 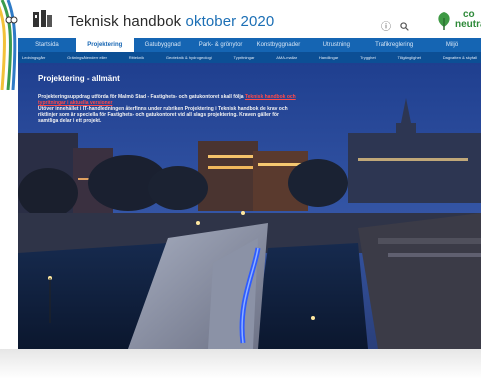 What do you see at coordinates (189, 57) in the screenshot?
I see `subnav-item: Geoteknik & hydrogeologi` at bounding box center [189, 57].